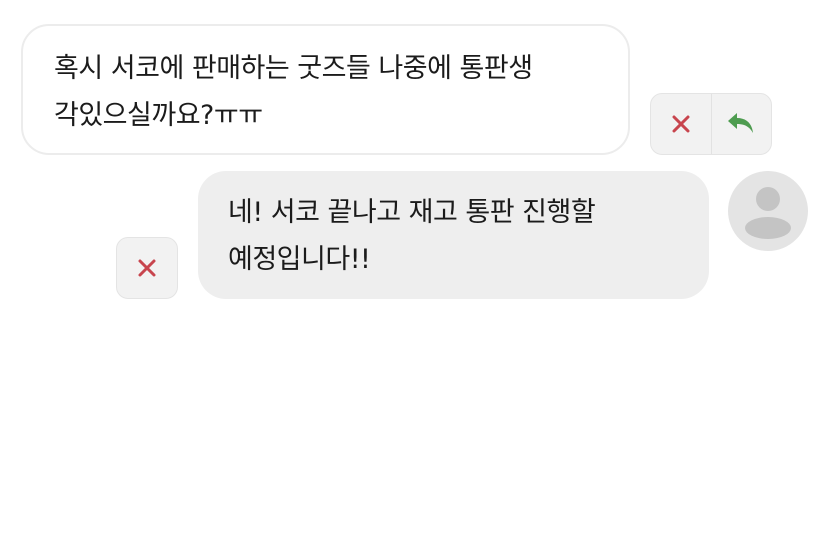 This screenshot has height=543, width=828. I want to click on outgoing-message-bubble: 네! 서코 끝나고 재고 통판 진행할 예정입니다!!, so click(453, 235).